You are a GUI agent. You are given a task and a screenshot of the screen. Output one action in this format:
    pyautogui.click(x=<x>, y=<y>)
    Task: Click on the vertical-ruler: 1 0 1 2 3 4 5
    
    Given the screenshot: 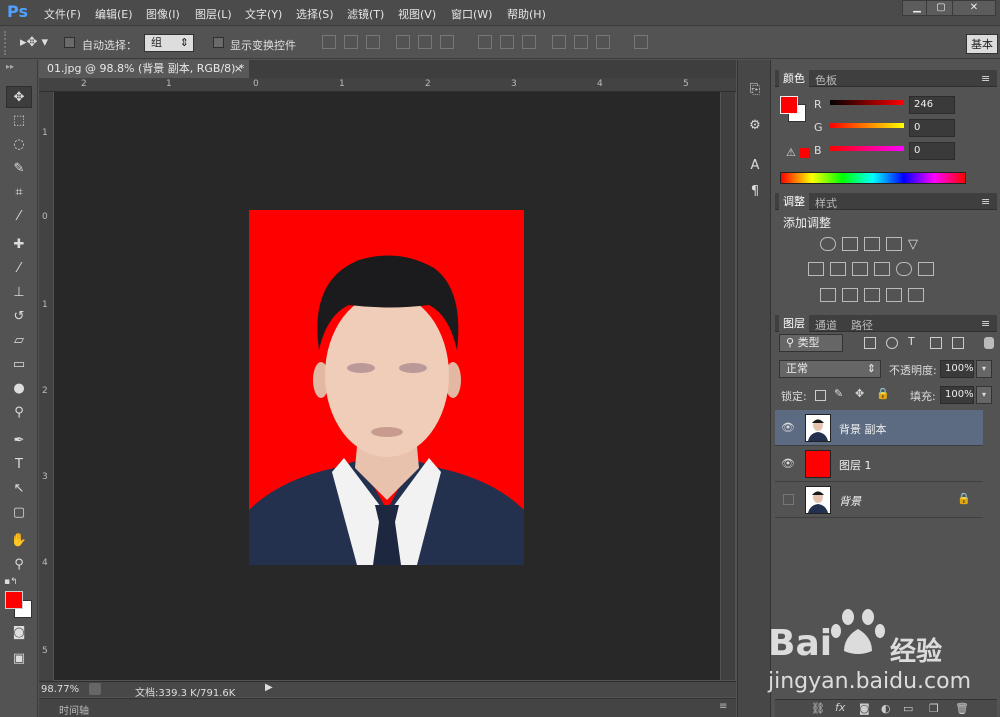 What is the action you would take?
    pyautogui.click(x=46, y=387)
    